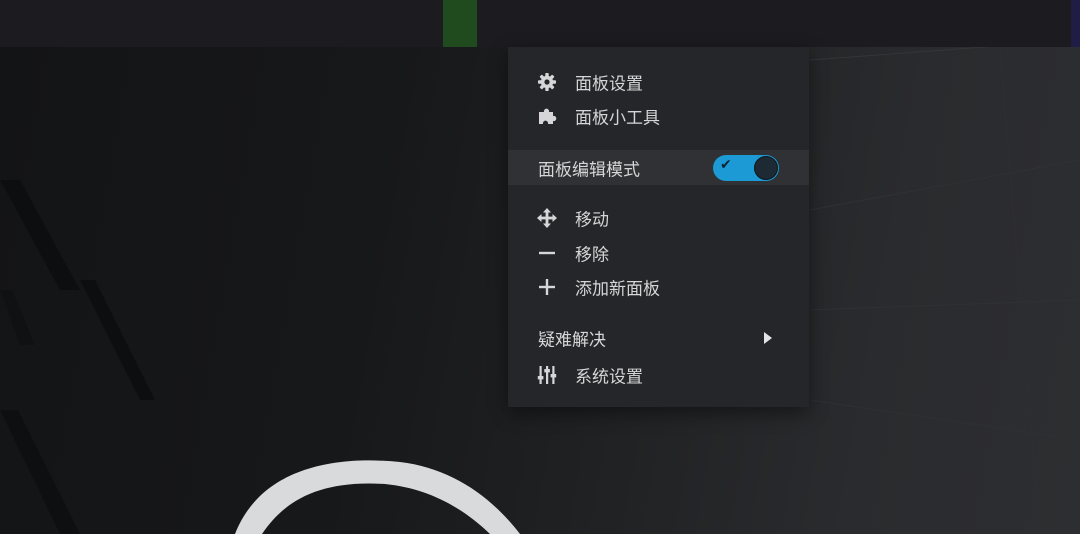  What do you see at coordinates (658, 253) in the screenshot?
I see `menu-item-remove: 移除` at bounding box center [658, 253].